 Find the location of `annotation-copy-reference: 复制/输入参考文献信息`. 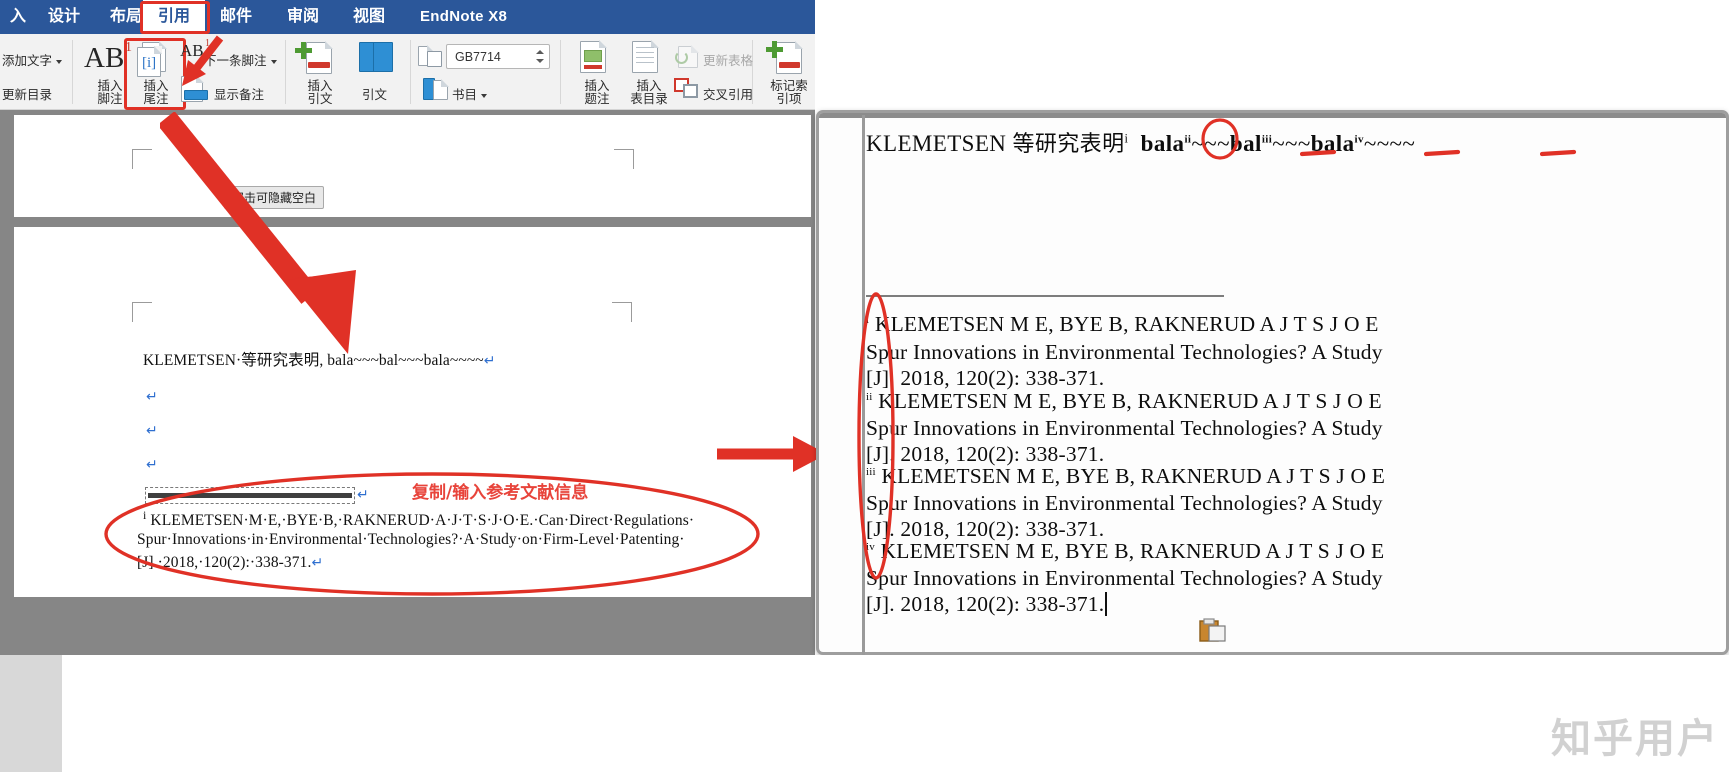

annotation-copy-reference: 复制/输入参考文献信息 is located at coordinates (500, 493).